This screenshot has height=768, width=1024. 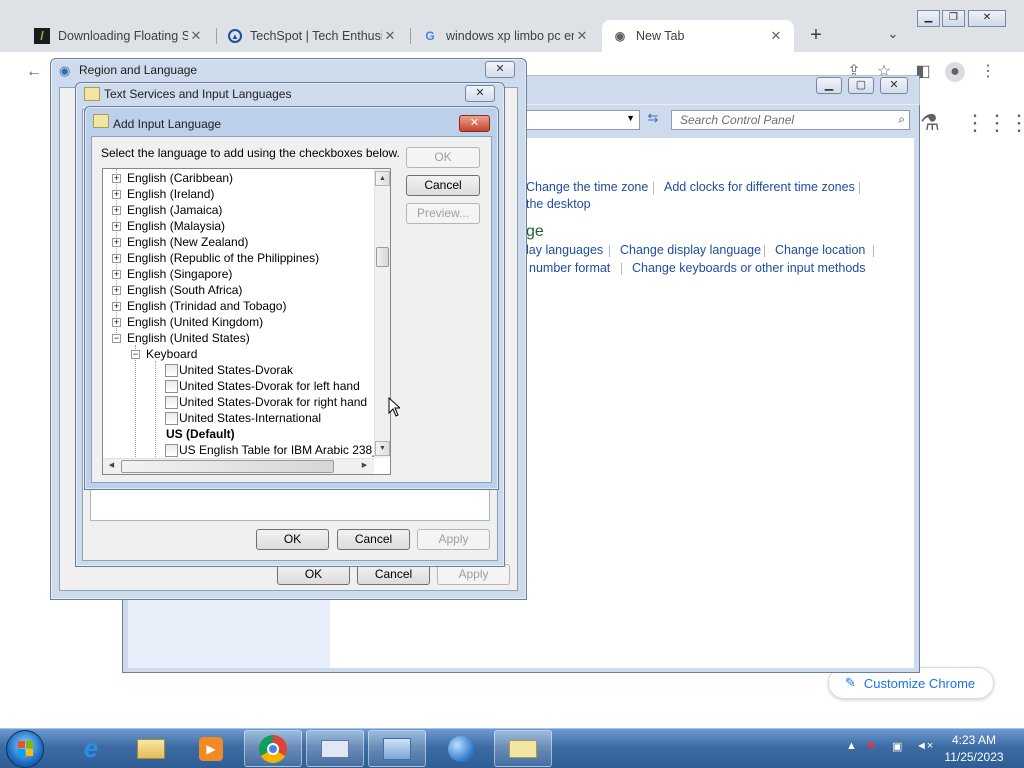 I want to click on maximize-icon: ▢, so click(x=861, y=85).